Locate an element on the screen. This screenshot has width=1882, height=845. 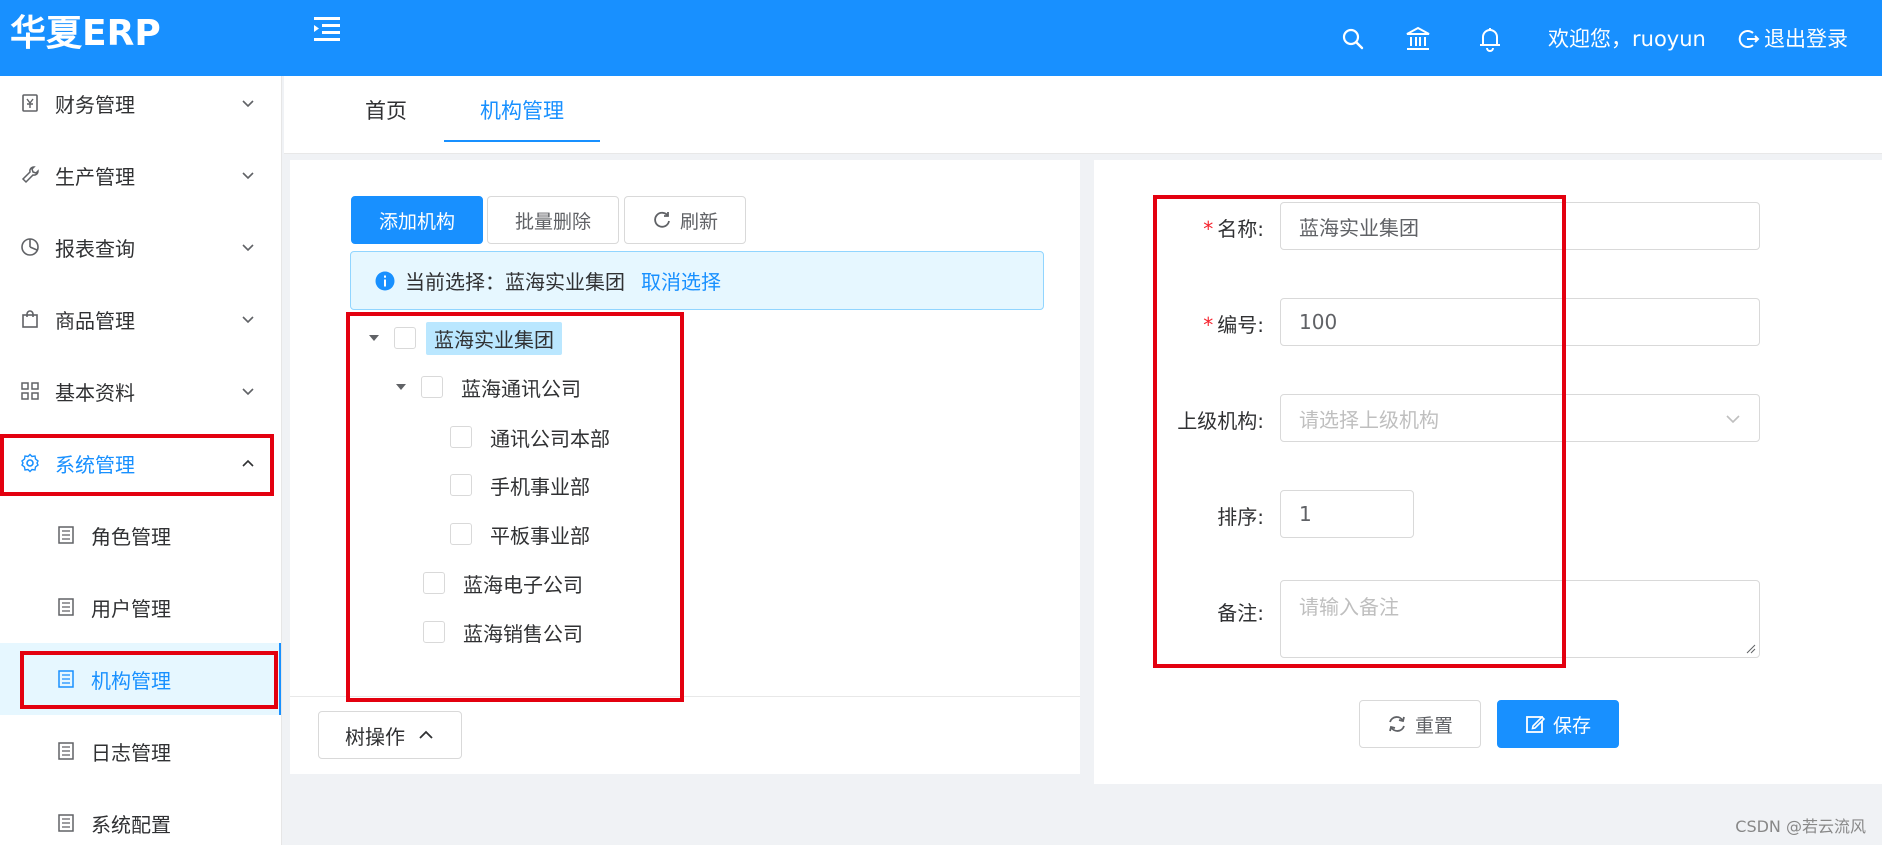
sidebar-subitem-label: 机构管理 is located at coordinates (131, 680).